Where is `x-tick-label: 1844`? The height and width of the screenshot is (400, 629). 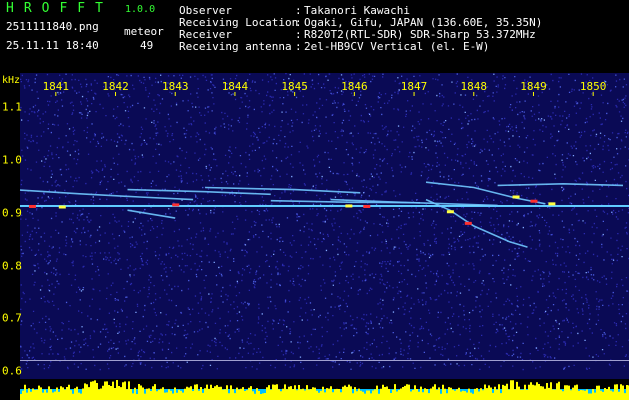
x-tick-label: 1844 is located at coordinates (235, 86).